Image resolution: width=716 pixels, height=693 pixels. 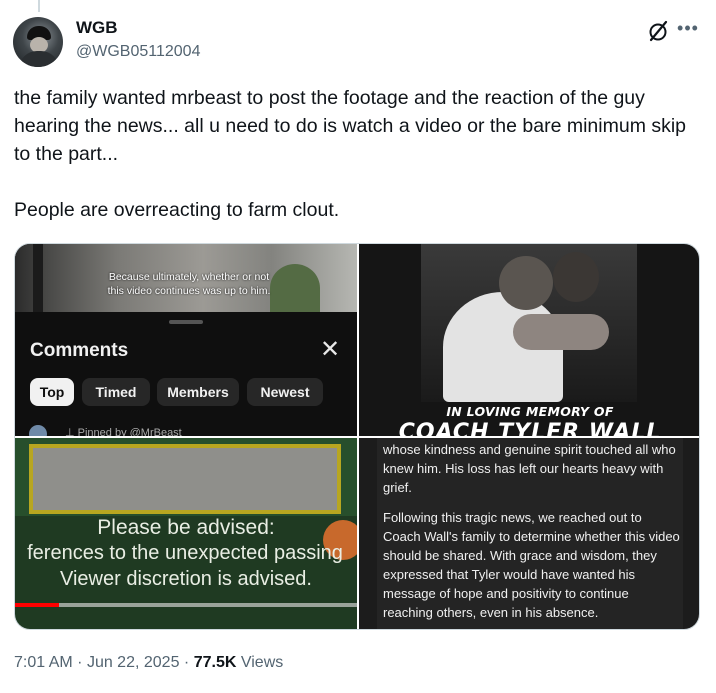 What do you see at coordinates (688, 30) in the screenshot?
I see `more-icon: •••` at bounding box center [688, 30].